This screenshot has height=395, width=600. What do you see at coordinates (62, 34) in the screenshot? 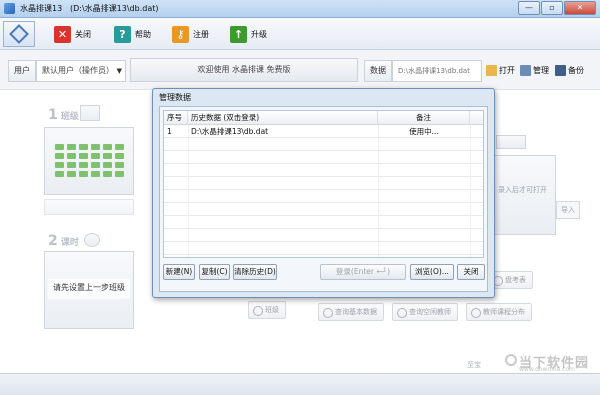
I see `close-x-icon: ✕` at bounding box center [62, 34].